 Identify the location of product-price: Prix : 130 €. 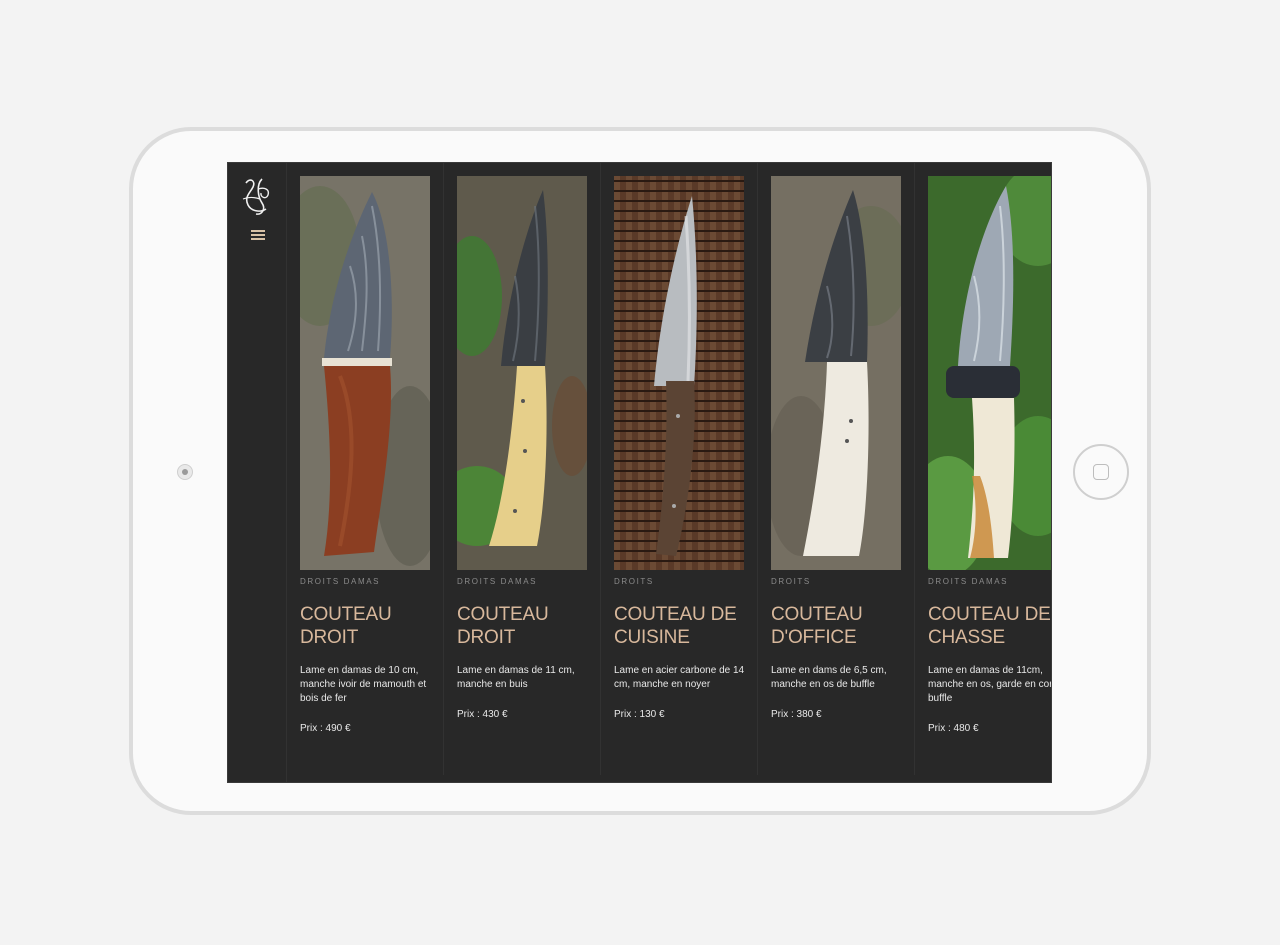
(639, 714).